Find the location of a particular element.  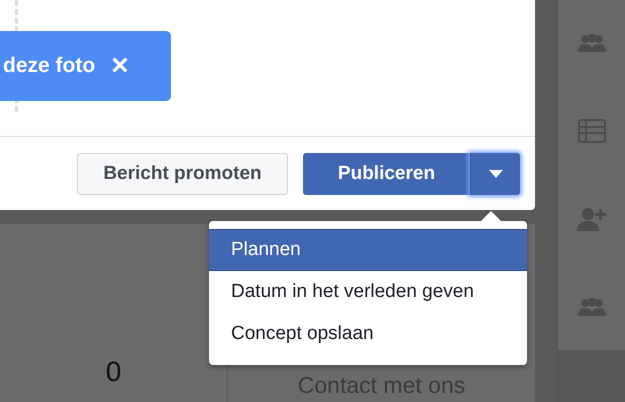

promote-button: Bericht promoten is located at coordinates (182, 174).